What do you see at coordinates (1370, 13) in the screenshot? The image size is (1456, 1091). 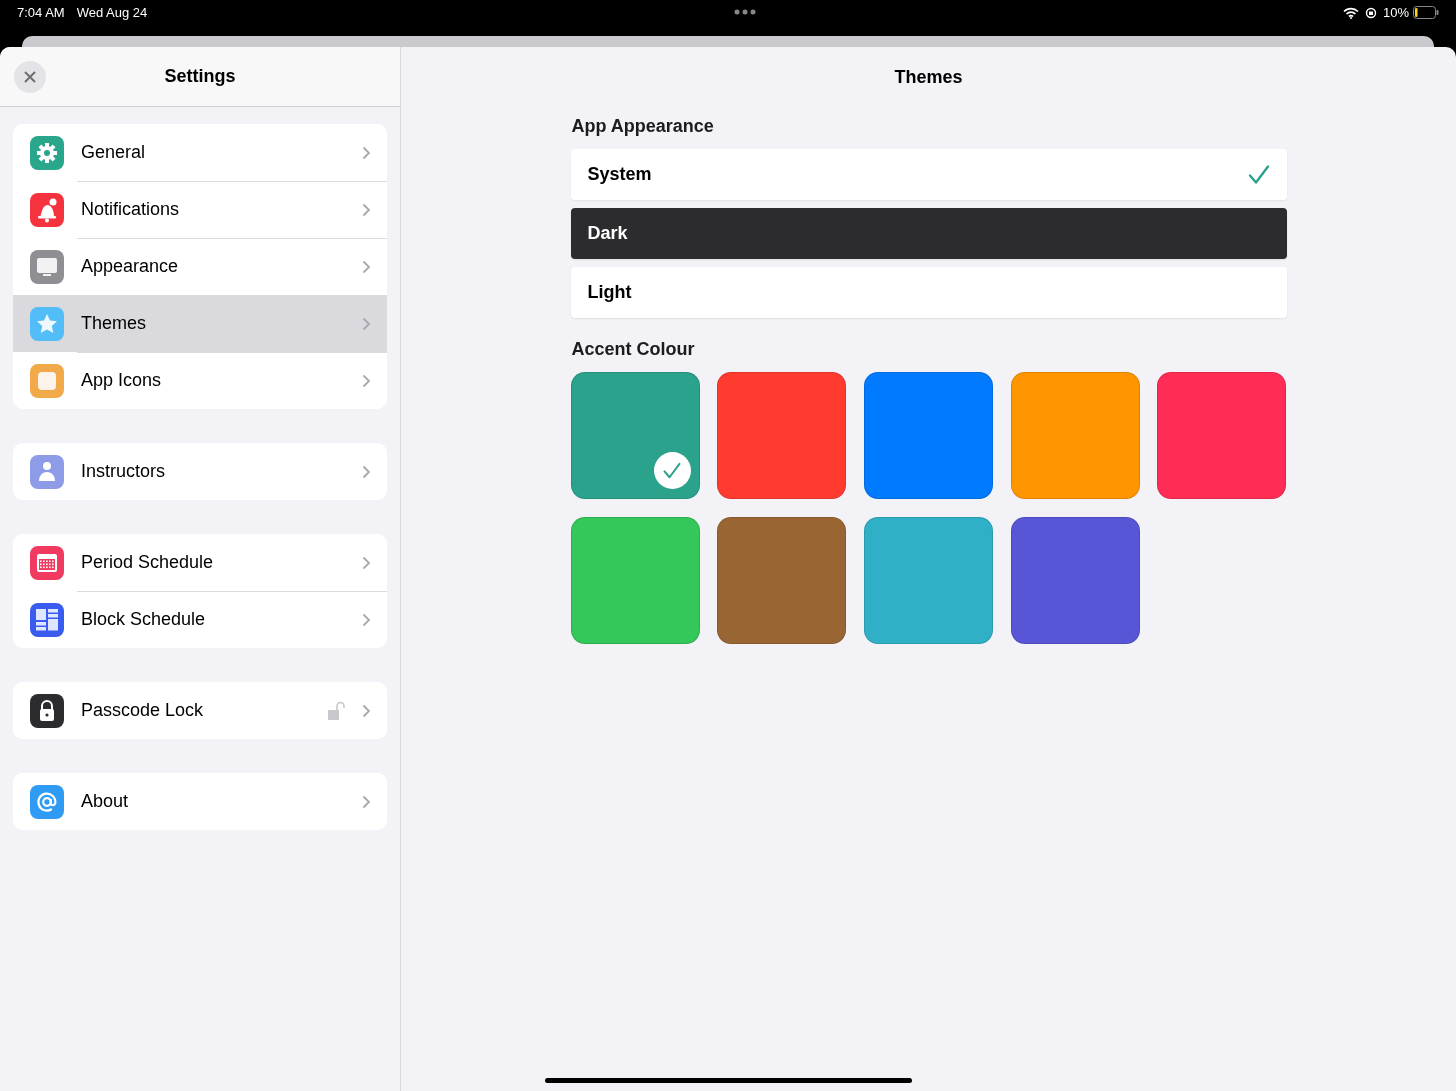 I see `rotation-lock-icon` at bounding box center [1370, 13].